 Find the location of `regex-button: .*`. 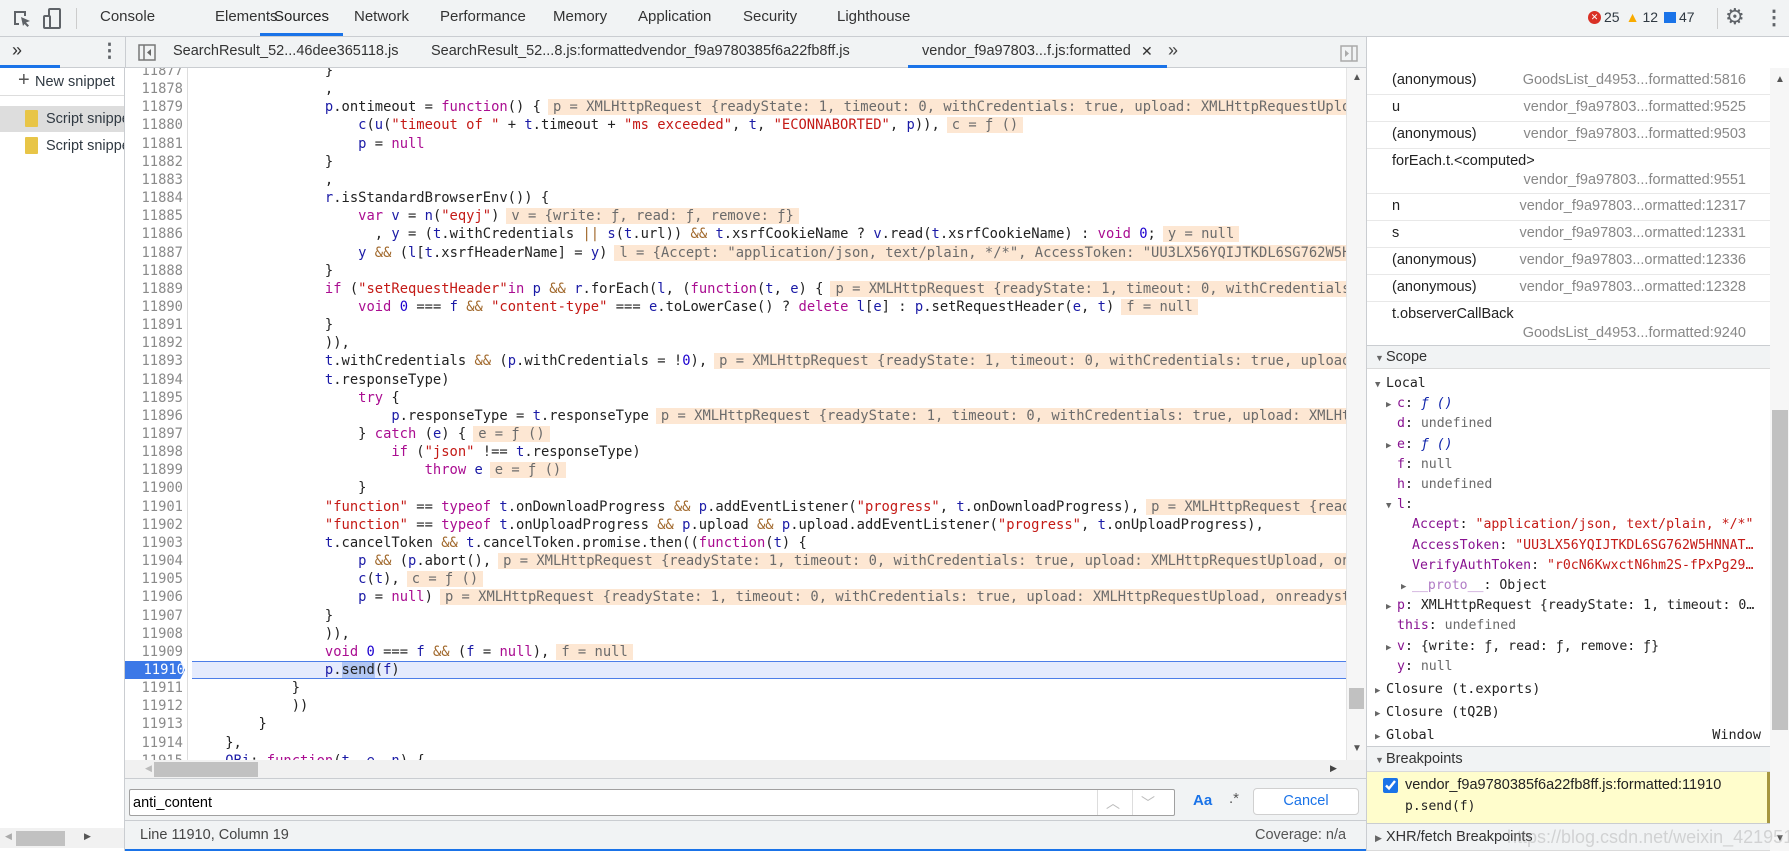

regex-button: .* is located at coordinates (1234, 798).